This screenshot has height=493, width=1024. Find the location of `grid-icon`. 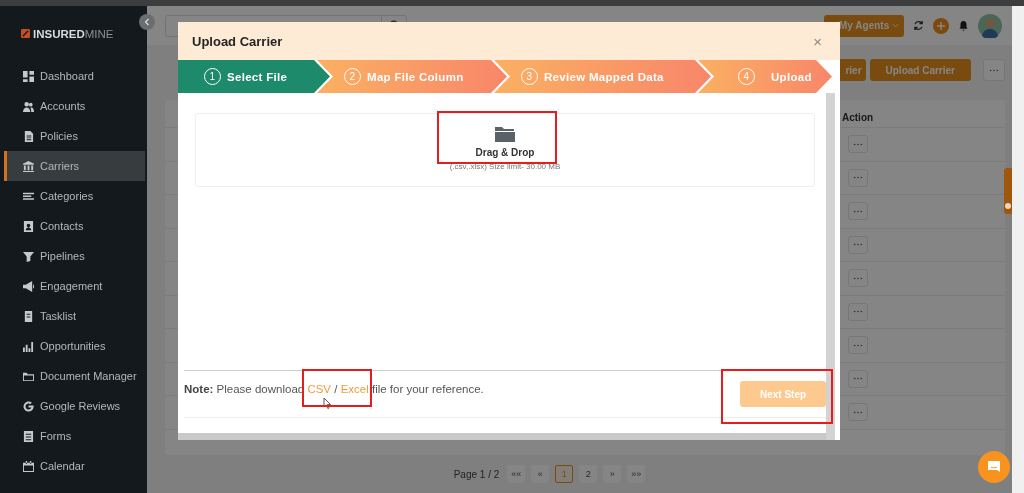

grid-icon is located at coordinates (28, 76).